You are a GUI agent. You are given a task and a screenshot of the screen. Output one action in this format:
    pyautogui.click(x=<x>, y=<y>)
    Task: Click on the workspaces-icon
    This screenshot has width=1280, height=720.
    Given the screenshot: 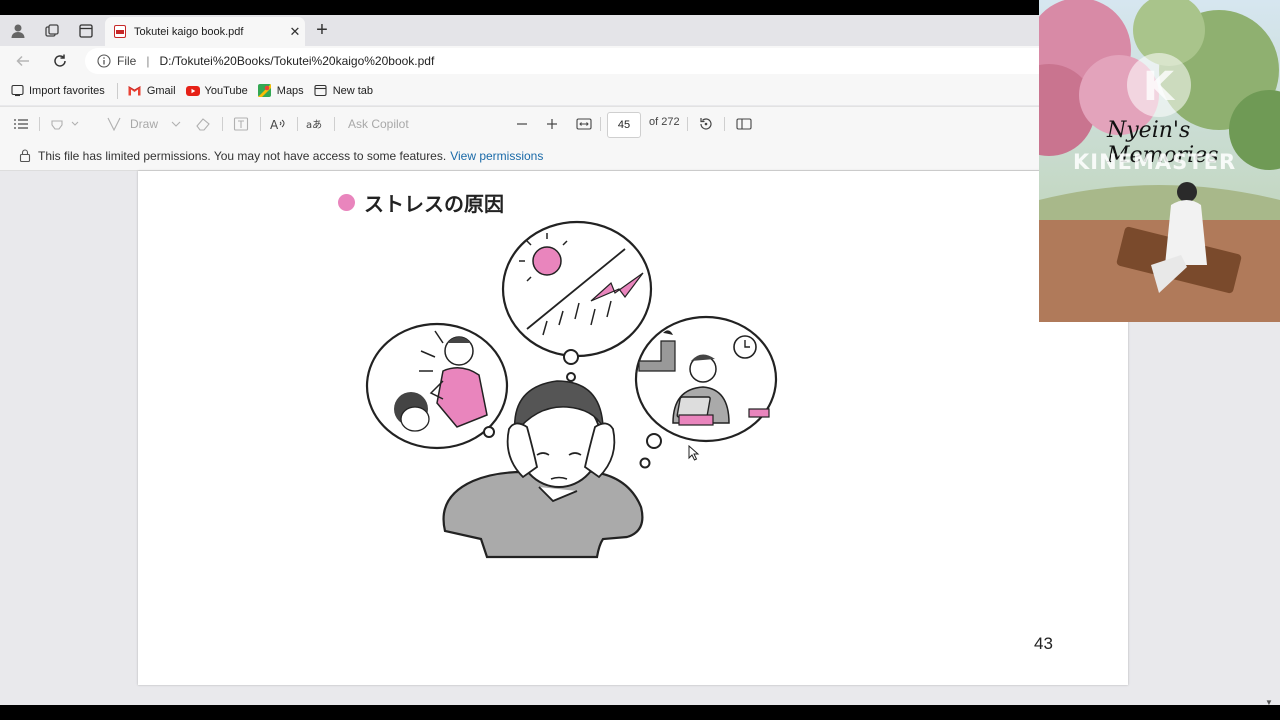 What is the action you would take?
    pyautogui.click(x=52, y=31)
    